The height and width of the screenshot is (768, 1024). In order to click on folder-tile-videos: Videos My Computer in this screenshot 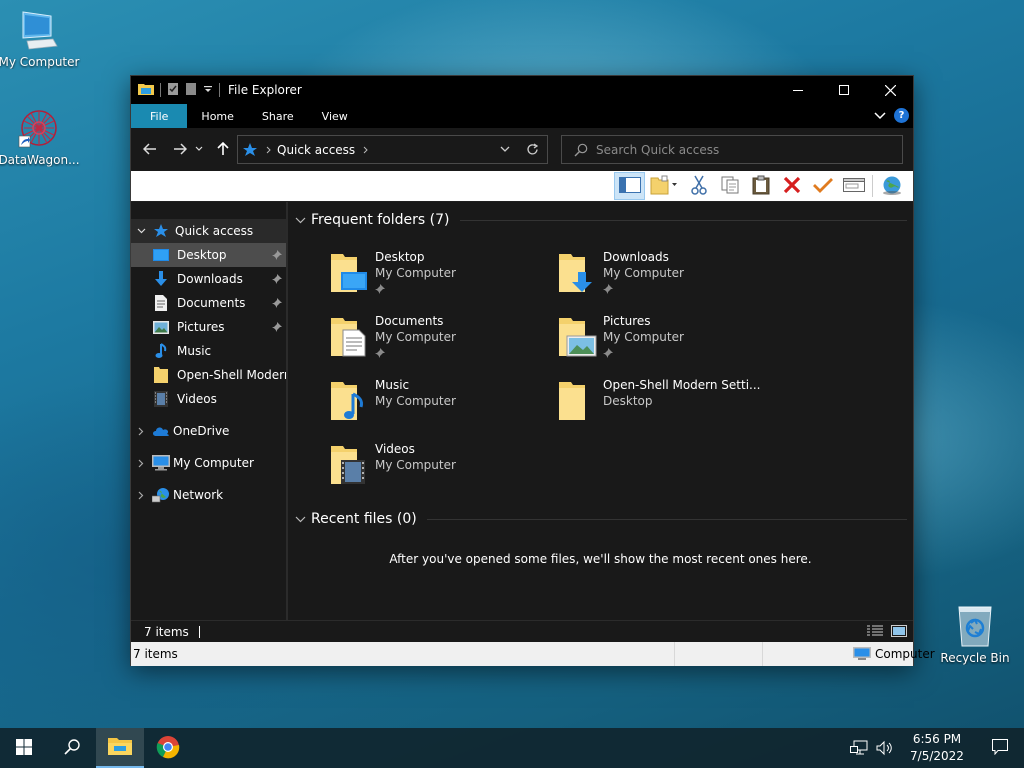, I will do `click(439, 472)`.